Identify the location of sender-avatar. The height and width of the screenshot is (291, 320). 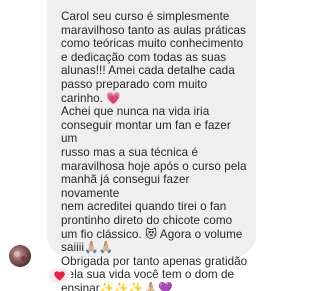
(20, 256).